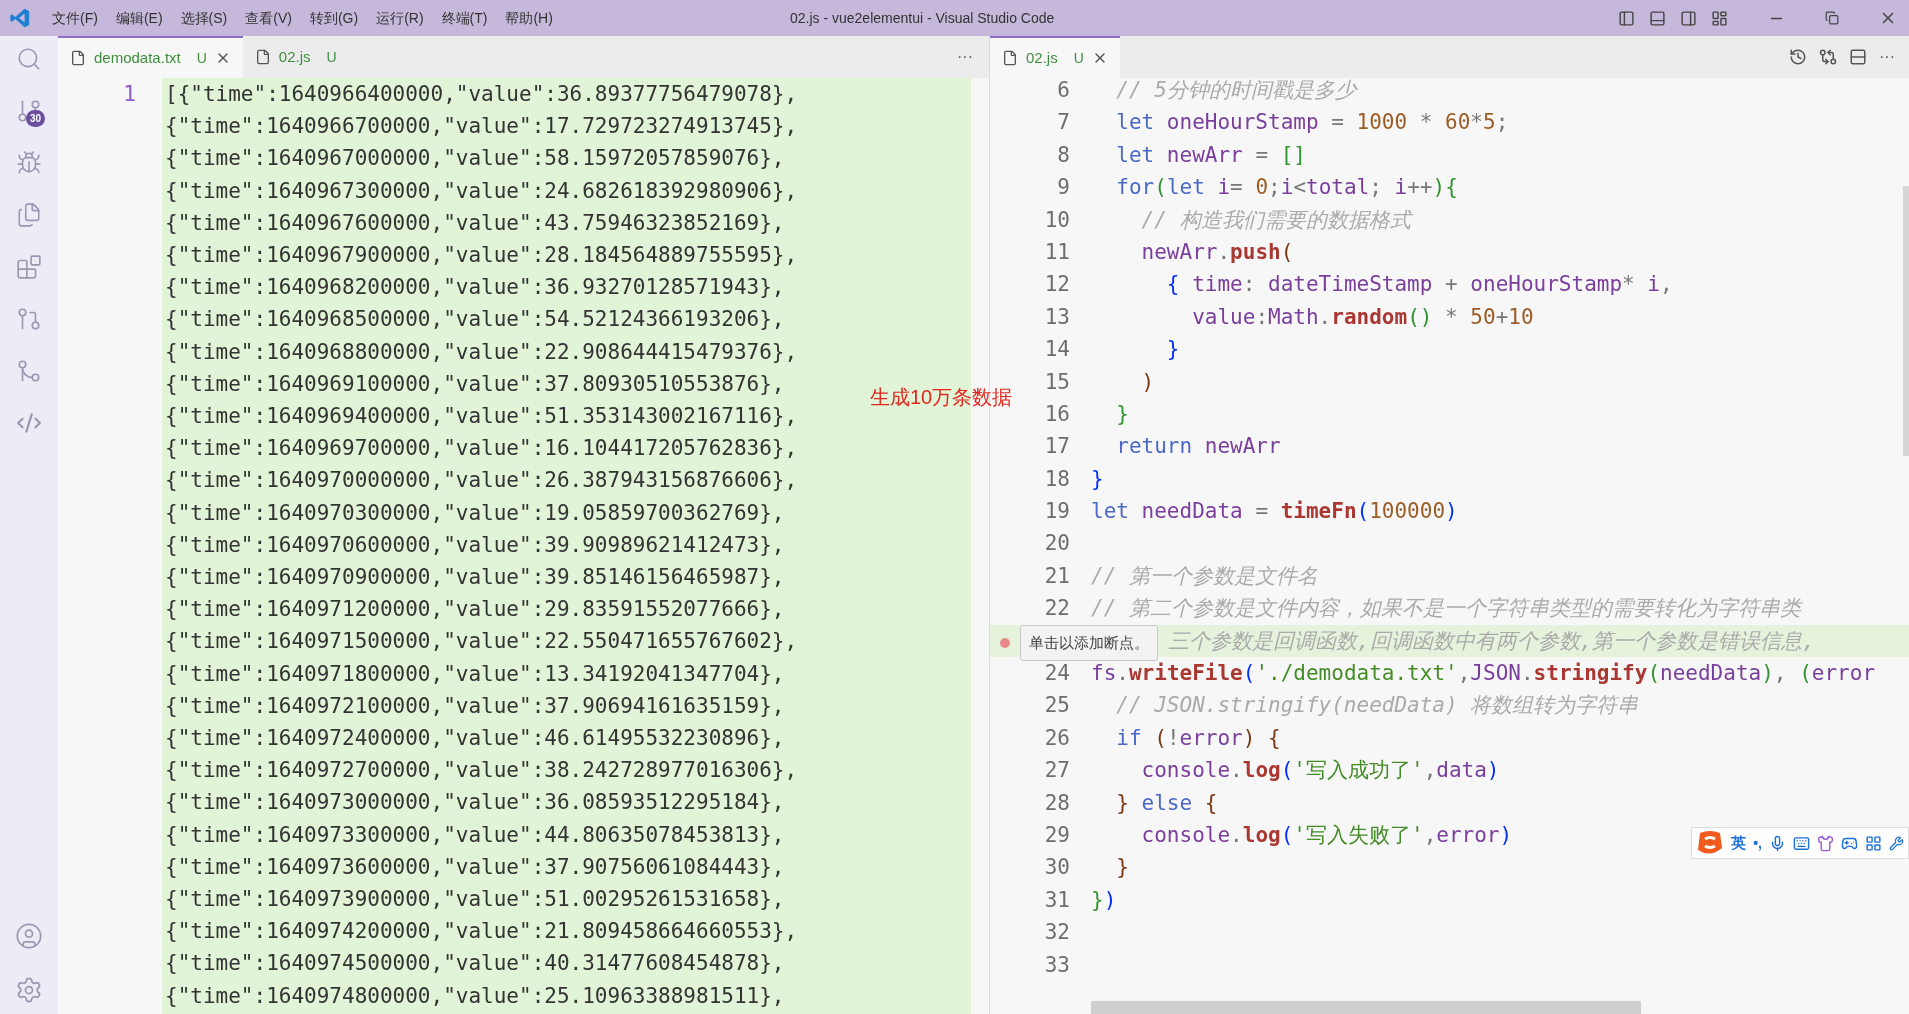 The image size is (1909, 1014). What do you see at coordinates (1739, 843) in the screenshot?
I see `input-mode-label: 英` at bounding box center [1739, 843].